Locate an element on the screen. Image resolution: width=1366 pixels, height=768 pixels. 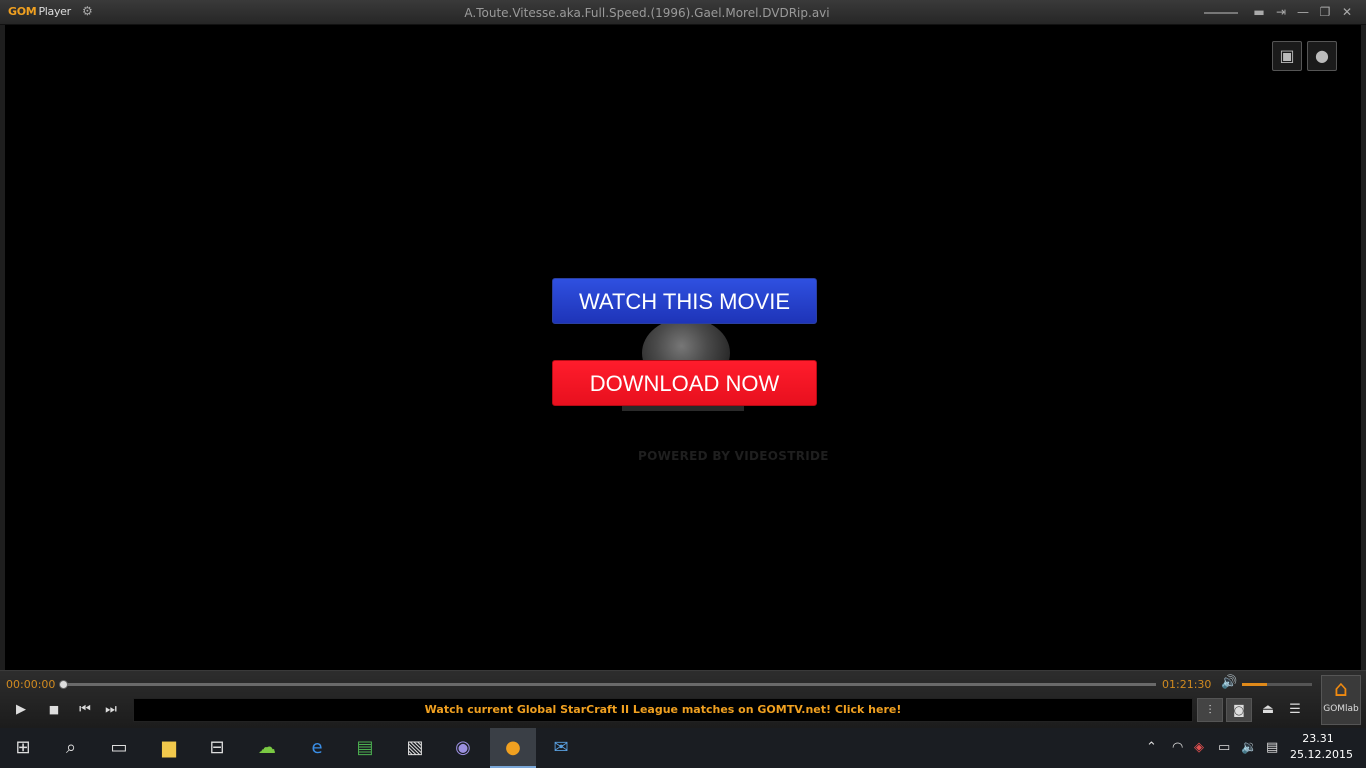
store-icon: ⊟ is located at coordinates (217, 748).